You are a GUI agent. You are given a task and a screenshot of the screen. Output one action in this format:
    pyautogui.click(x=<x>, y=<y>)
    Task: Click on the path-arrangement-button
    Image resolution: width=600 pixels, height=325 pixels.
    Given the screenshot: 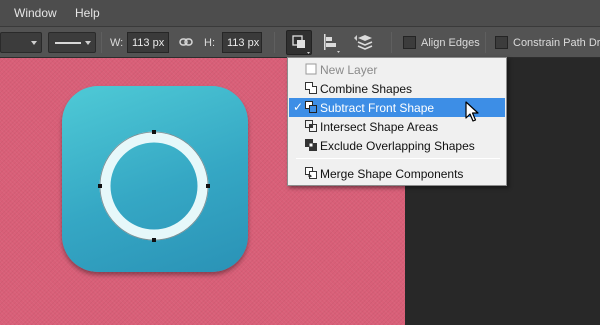 What is the action you would take?
    pyautogui.click(x=365, y=42)
    